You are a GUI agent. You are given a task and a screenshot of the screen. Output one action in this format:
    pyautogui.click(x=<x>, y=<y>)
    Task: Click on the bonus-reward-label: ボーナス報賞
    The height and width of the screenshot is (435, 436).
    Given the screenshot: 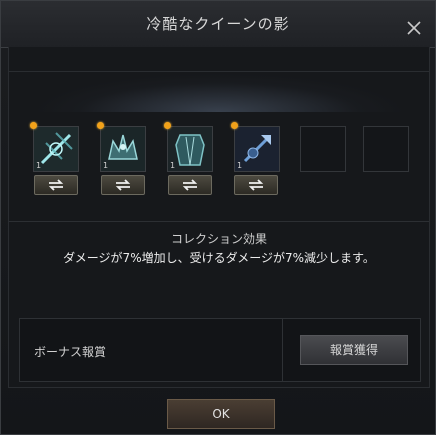 What is the action you would take?
    pyautogui.click(x=70, y=352)
    